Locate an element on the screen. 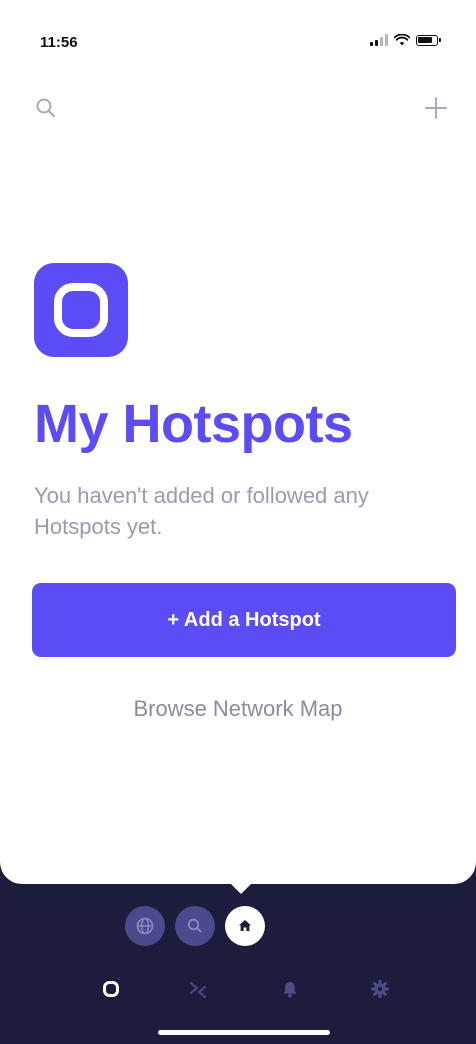  nav-globe-button is located at coordinates (145, 926).